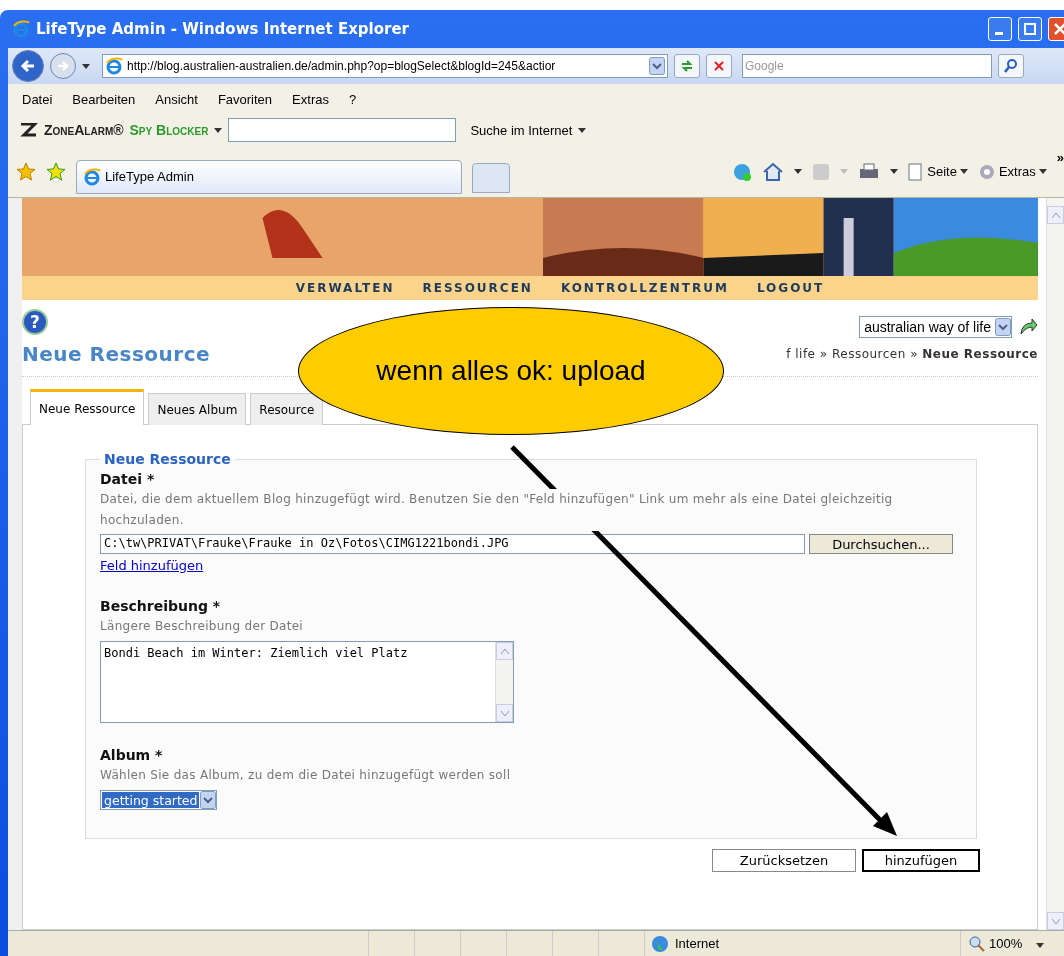 The width and height of the screenshot is (1064, 956). I want to click on page-heading: Neue Ressource, so click(116, 354).